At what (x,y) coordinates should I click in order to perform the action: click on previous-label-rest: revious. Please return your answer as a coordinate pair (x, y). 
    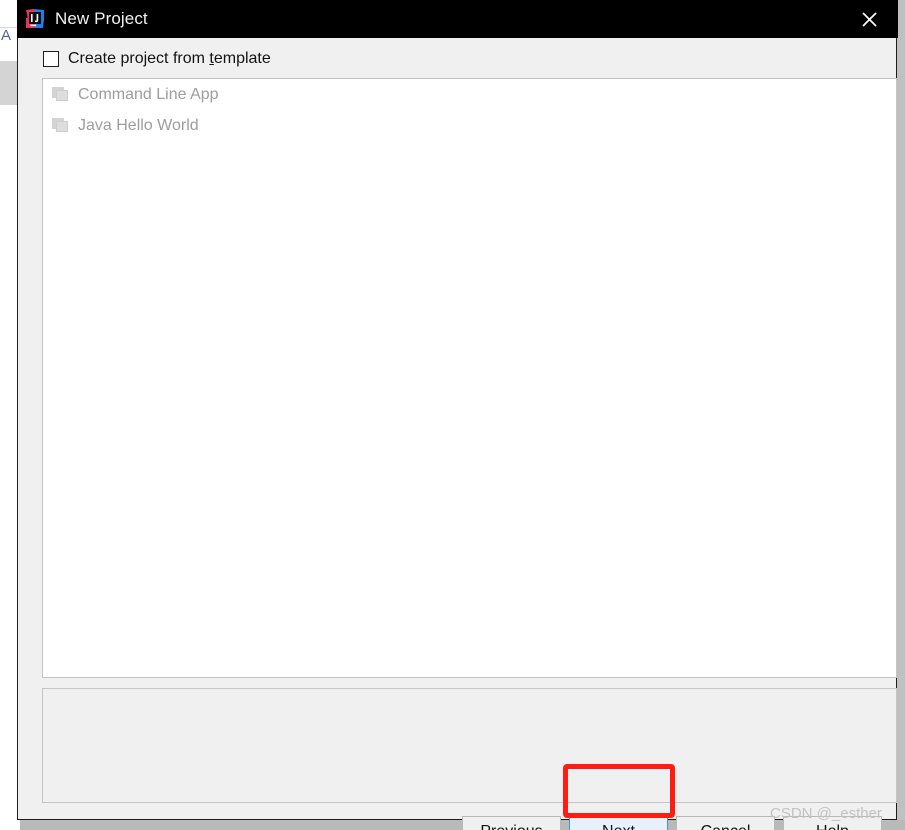
    Looking at the image, I should click on (517, 826).